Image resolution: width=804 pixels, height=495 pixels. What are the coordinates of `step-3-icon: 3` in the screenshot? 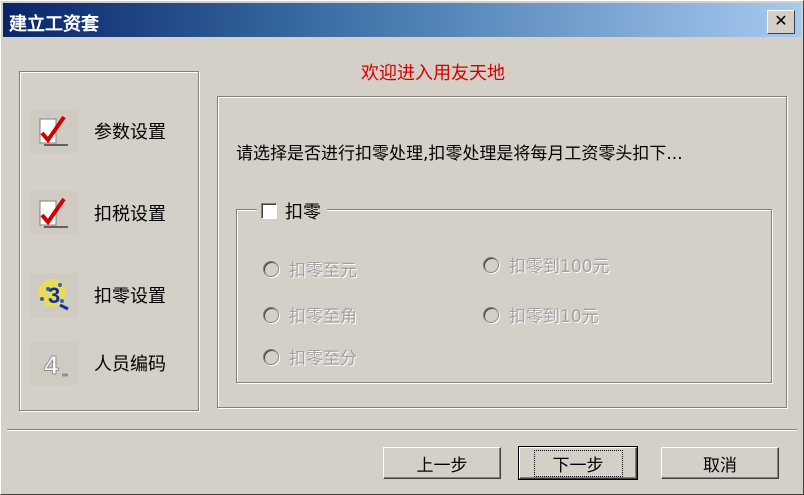 It's located at (54, 295).